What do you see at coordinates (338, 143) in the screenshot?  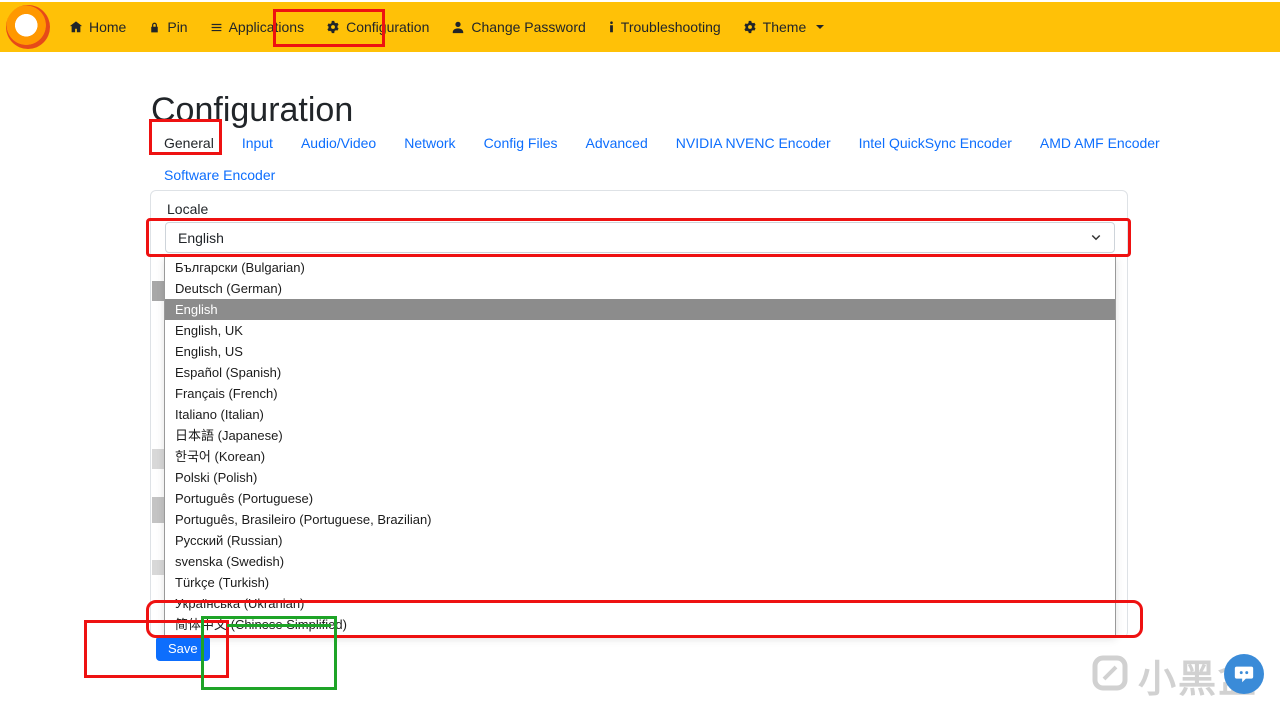 I see `tab-audio-video: Audio/Video` at bounding box center [338, 143].